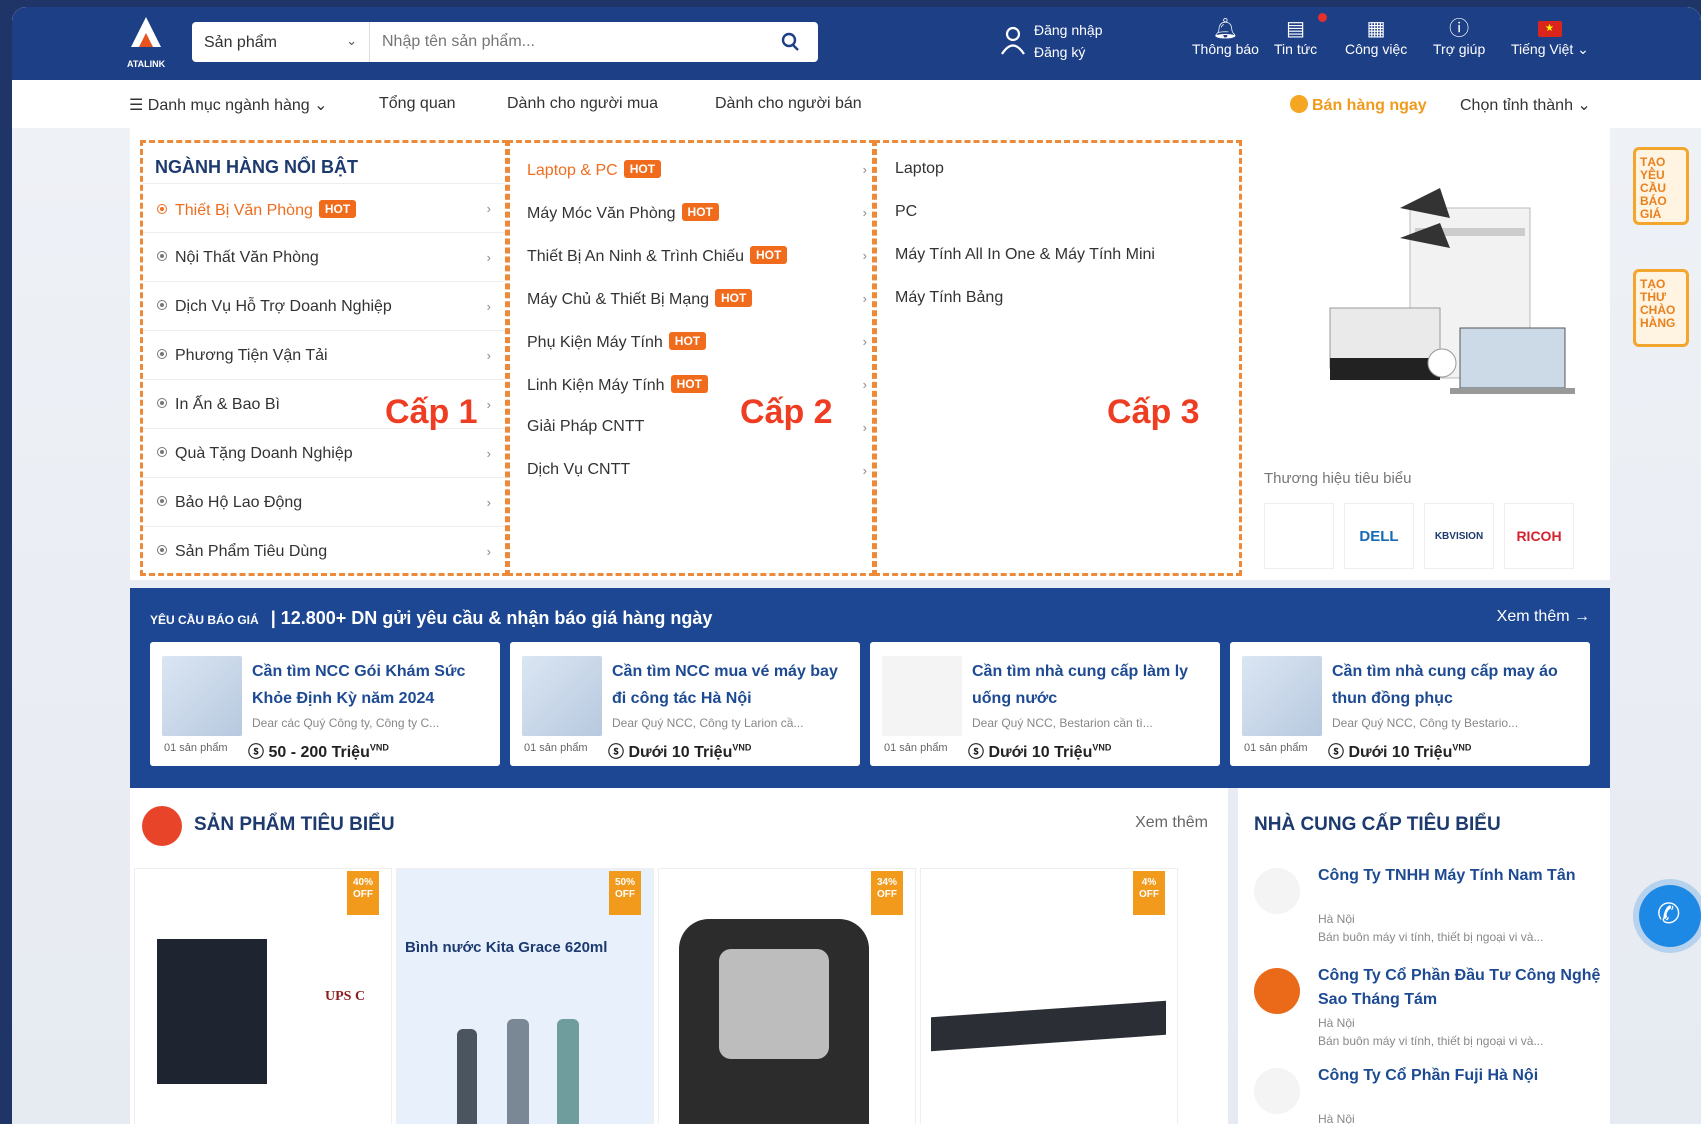 The width and height of the screenshot is (1701, 1124). Describe the element at coordinates (1295, 29) in the screenshot. I see `news-icon: ▤` at that location.